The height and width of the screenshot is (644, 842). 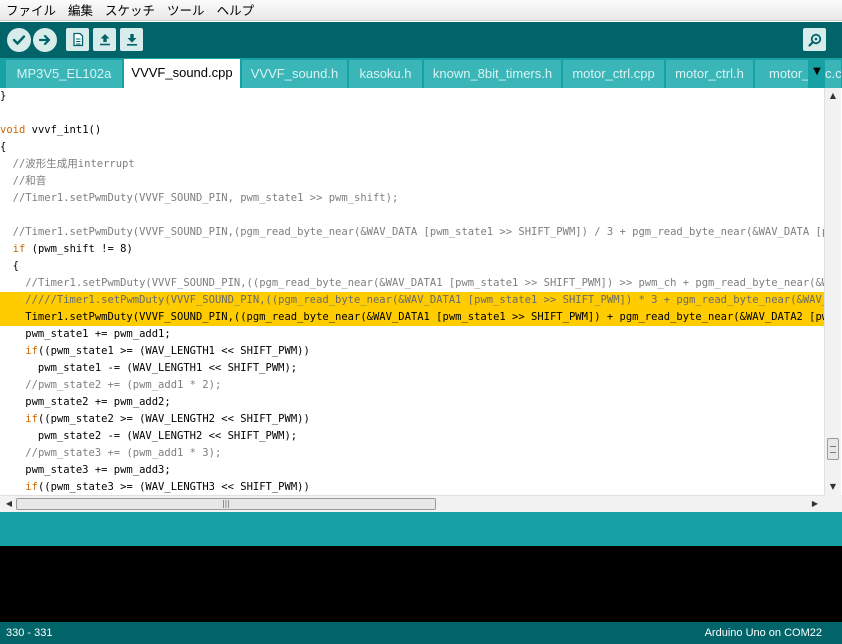 I want to click on verify-button, so click(x=19, y=40).